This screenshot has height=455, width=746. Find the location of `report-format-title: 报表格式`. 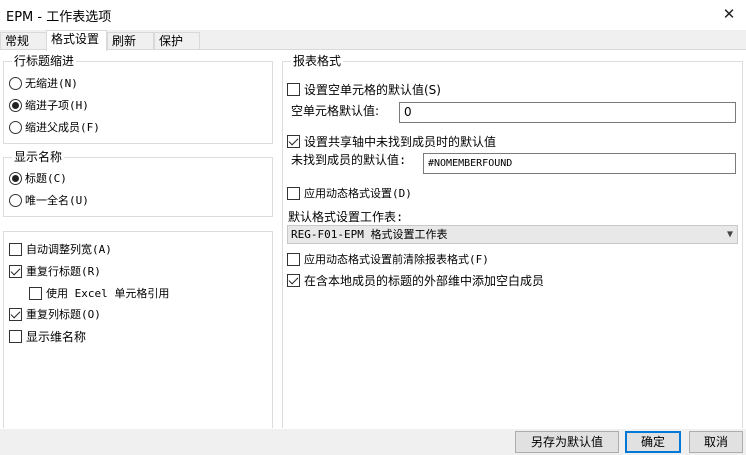

report-format-title: 报表格式 is located at coordinates (317, 61).